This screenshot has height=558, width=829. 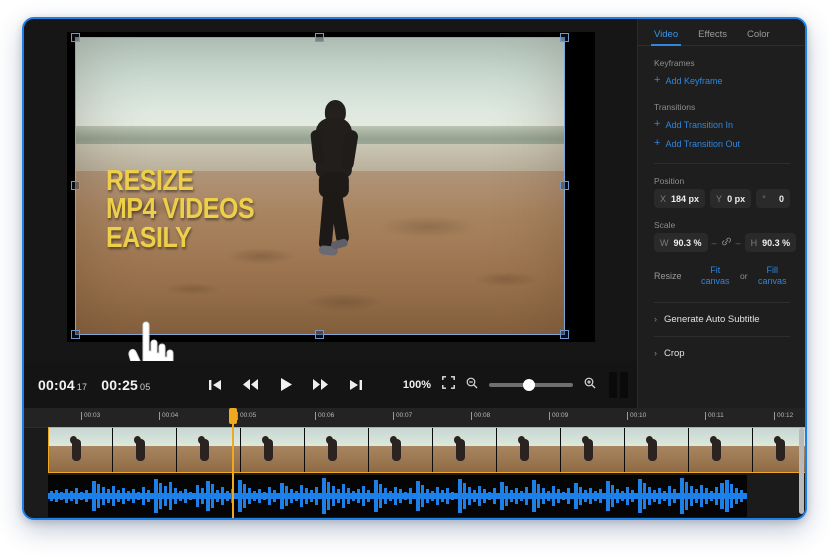 I want to click on fill-canvas-button: Fill canvas, so click(x=772, y=276).